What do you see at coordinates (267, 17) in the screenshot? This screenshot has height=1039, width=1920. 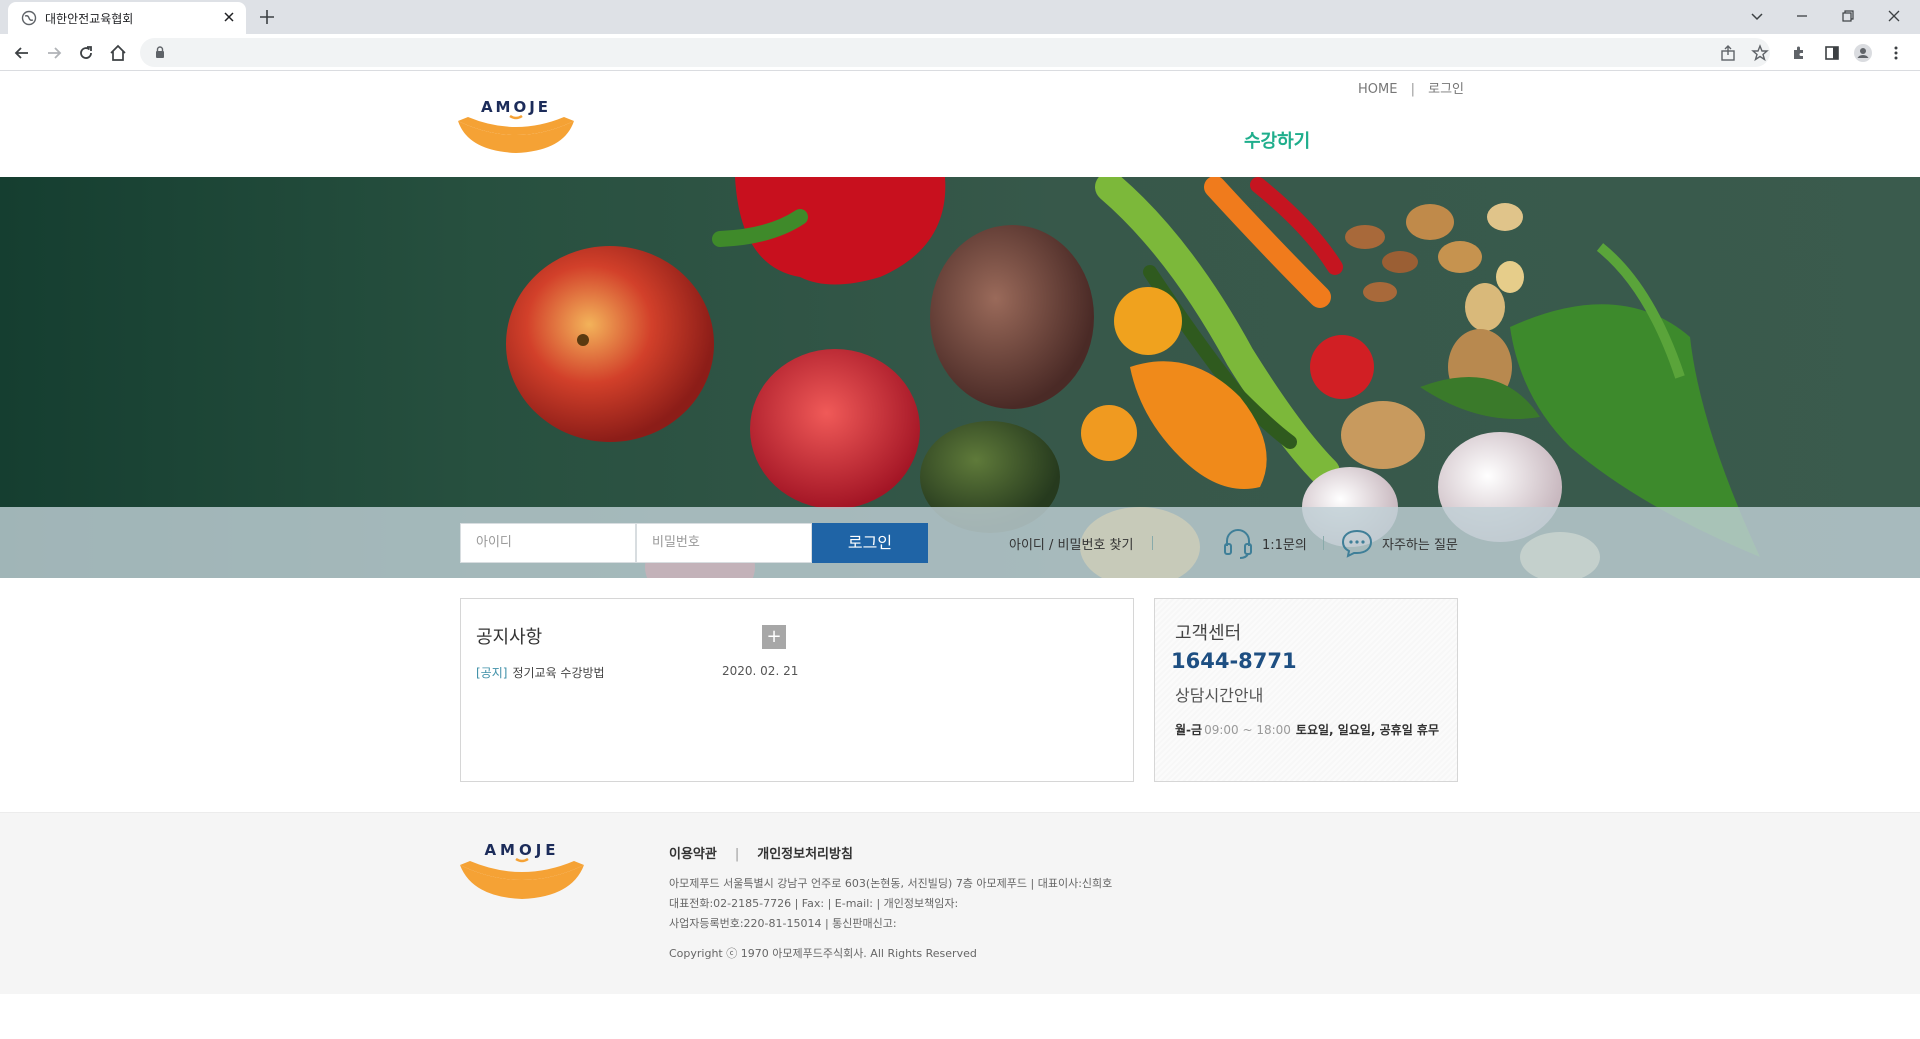 I see `new-tab-icon` at bounding box center [267, 17].